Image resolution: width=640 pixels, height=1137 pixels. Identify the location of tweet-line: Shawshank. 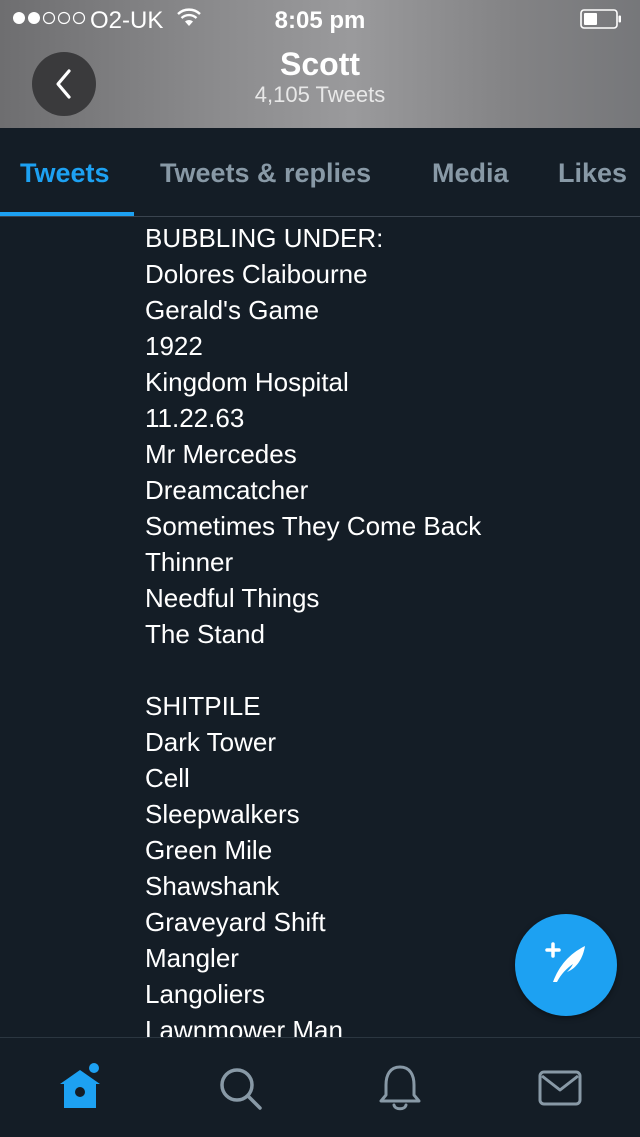
(212, 886).